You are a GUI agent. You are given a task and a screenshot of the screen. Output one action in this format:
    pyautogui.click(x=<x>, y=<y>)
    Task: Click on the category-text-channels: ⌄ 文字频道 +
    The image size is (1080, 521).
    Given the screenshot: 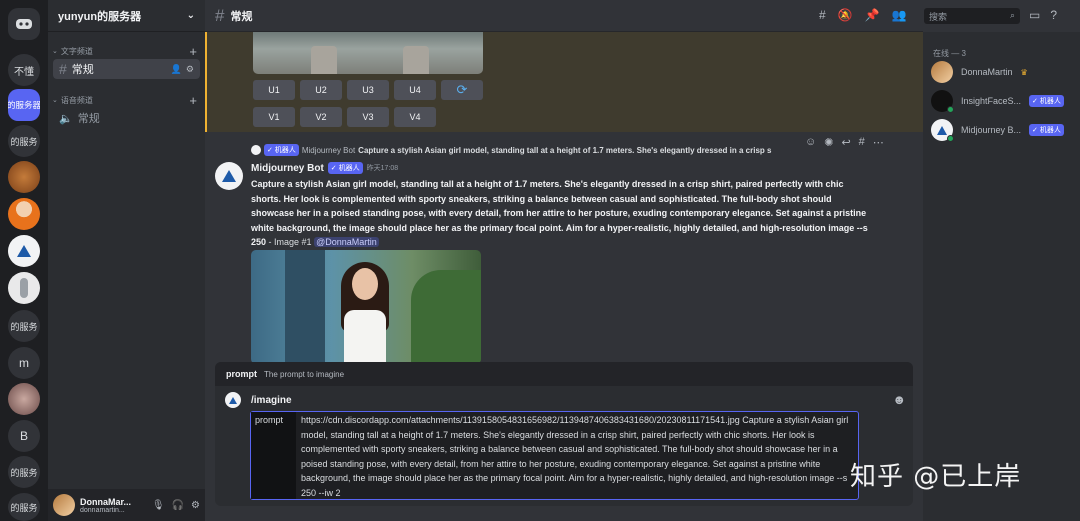 What is the action you would take?
    pyautogui.click(x=126, y=51)
    